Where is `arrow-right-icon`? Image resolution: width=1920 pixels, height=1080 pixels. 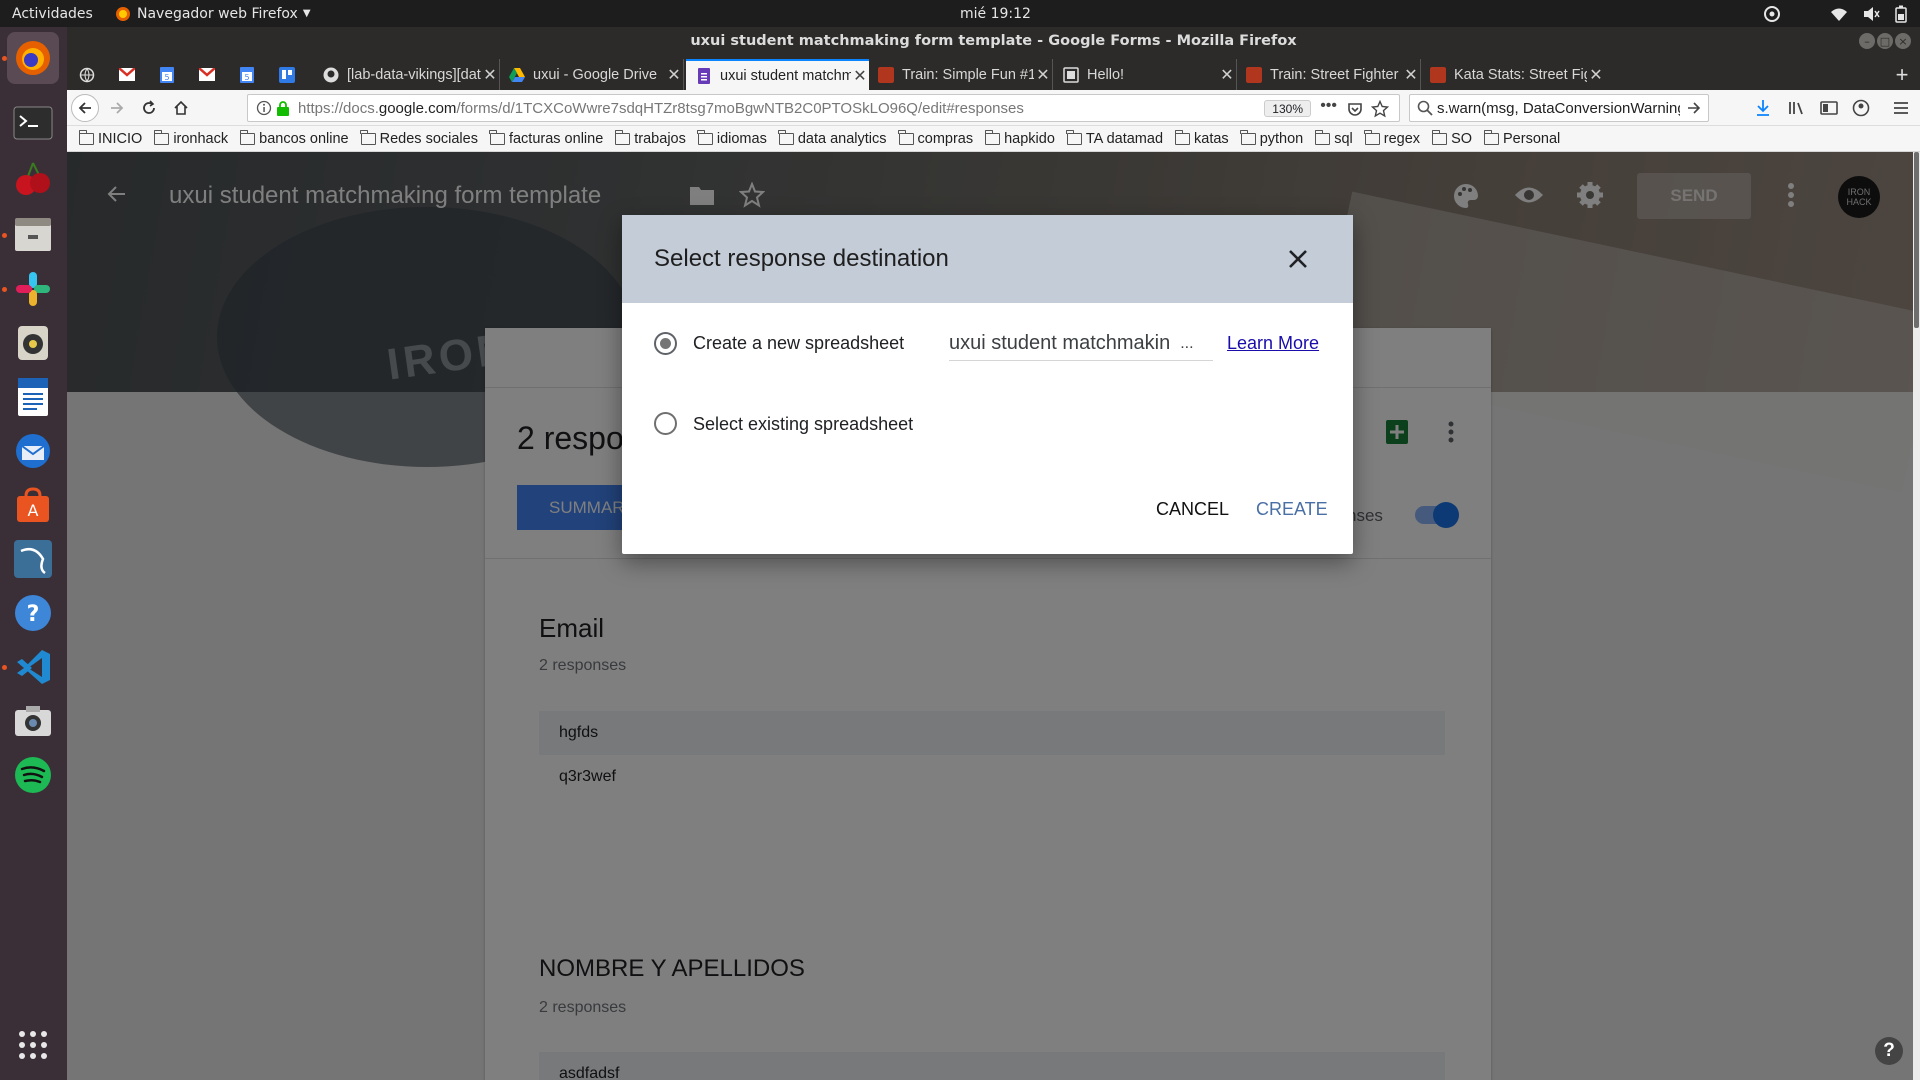 arrow-right-icon is located at coordinates (1694, 108).